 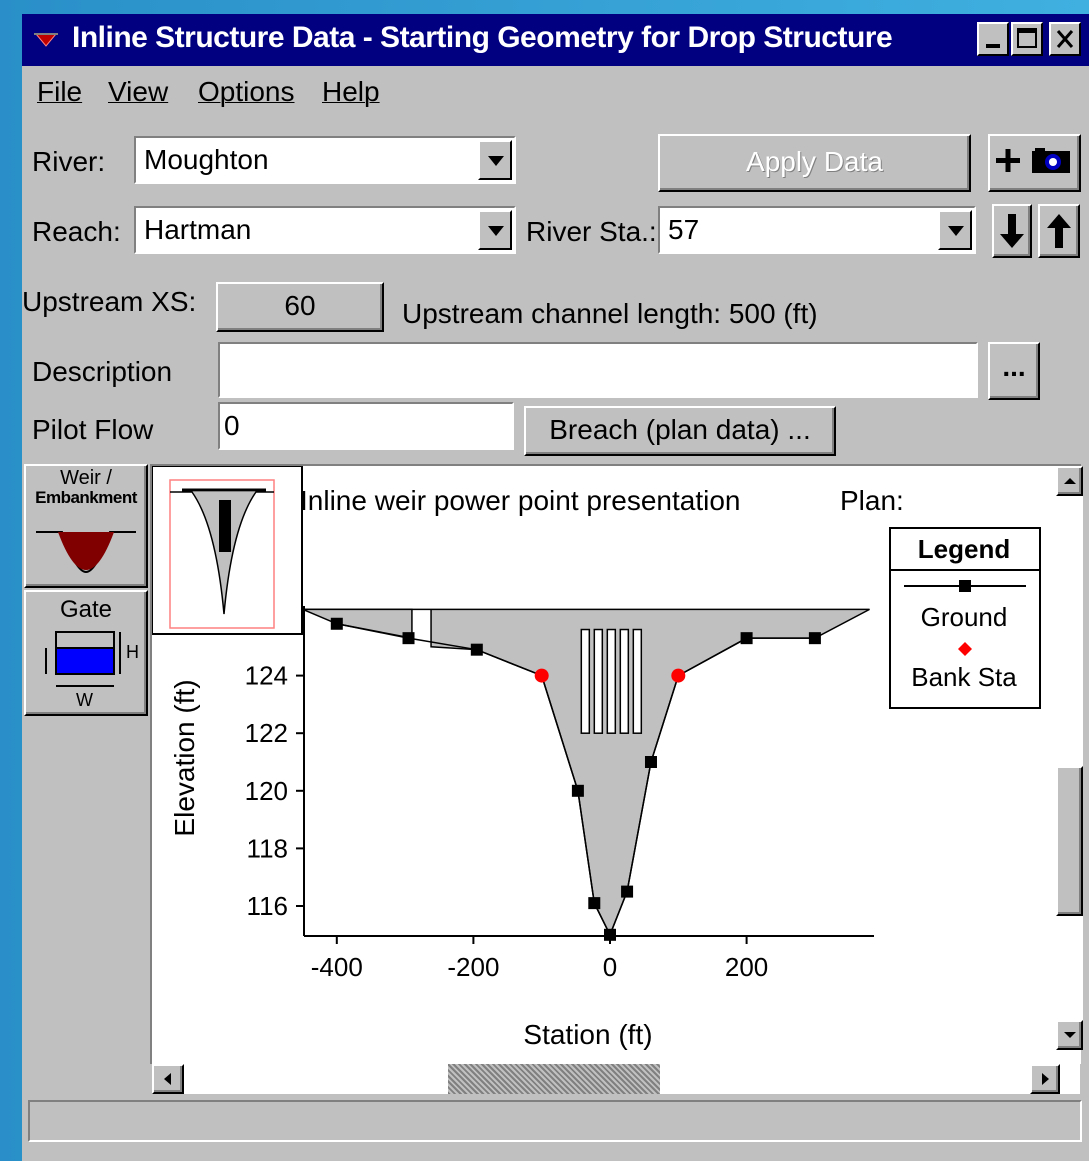 I want to click on chevron-right-icon, so click(x=1045, y=1079).